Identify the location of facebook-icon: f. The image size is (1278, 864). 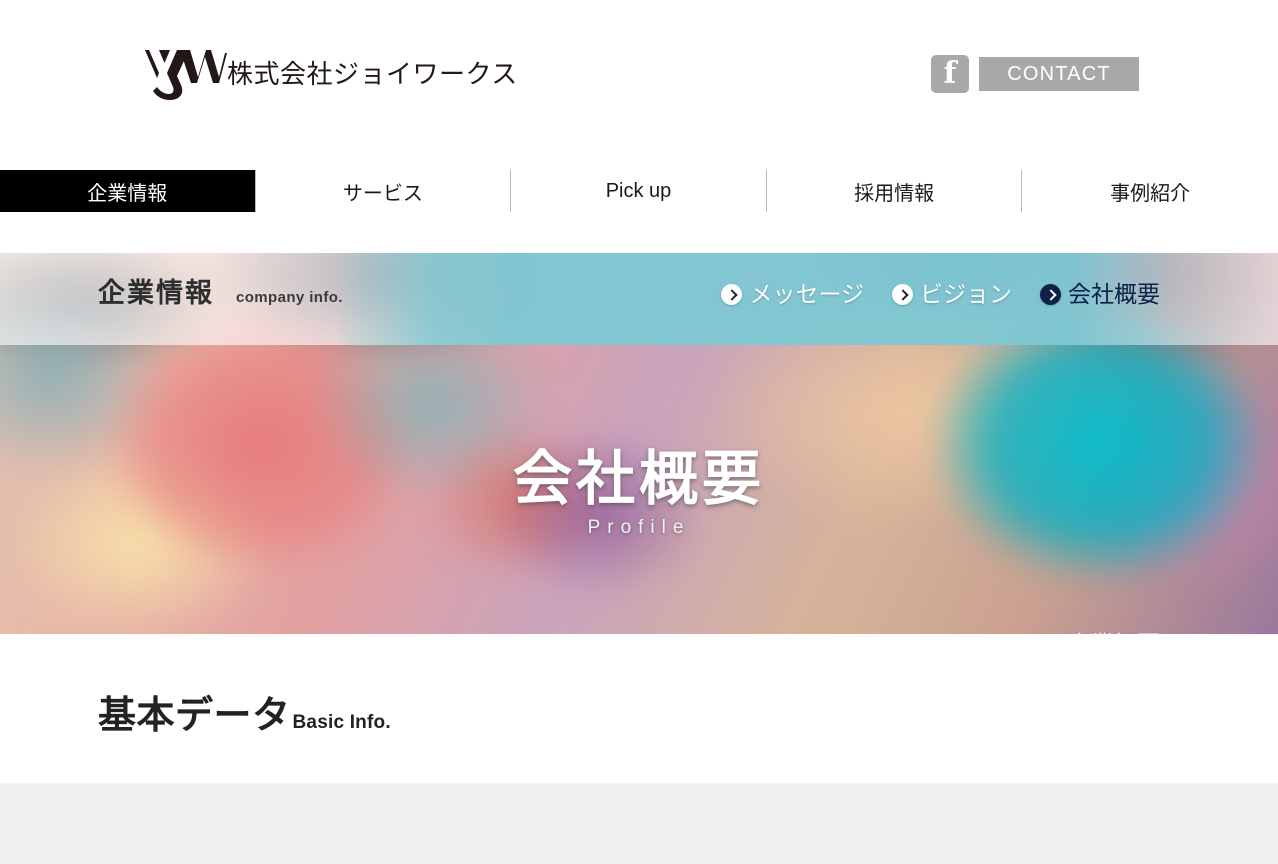
(950, 74).